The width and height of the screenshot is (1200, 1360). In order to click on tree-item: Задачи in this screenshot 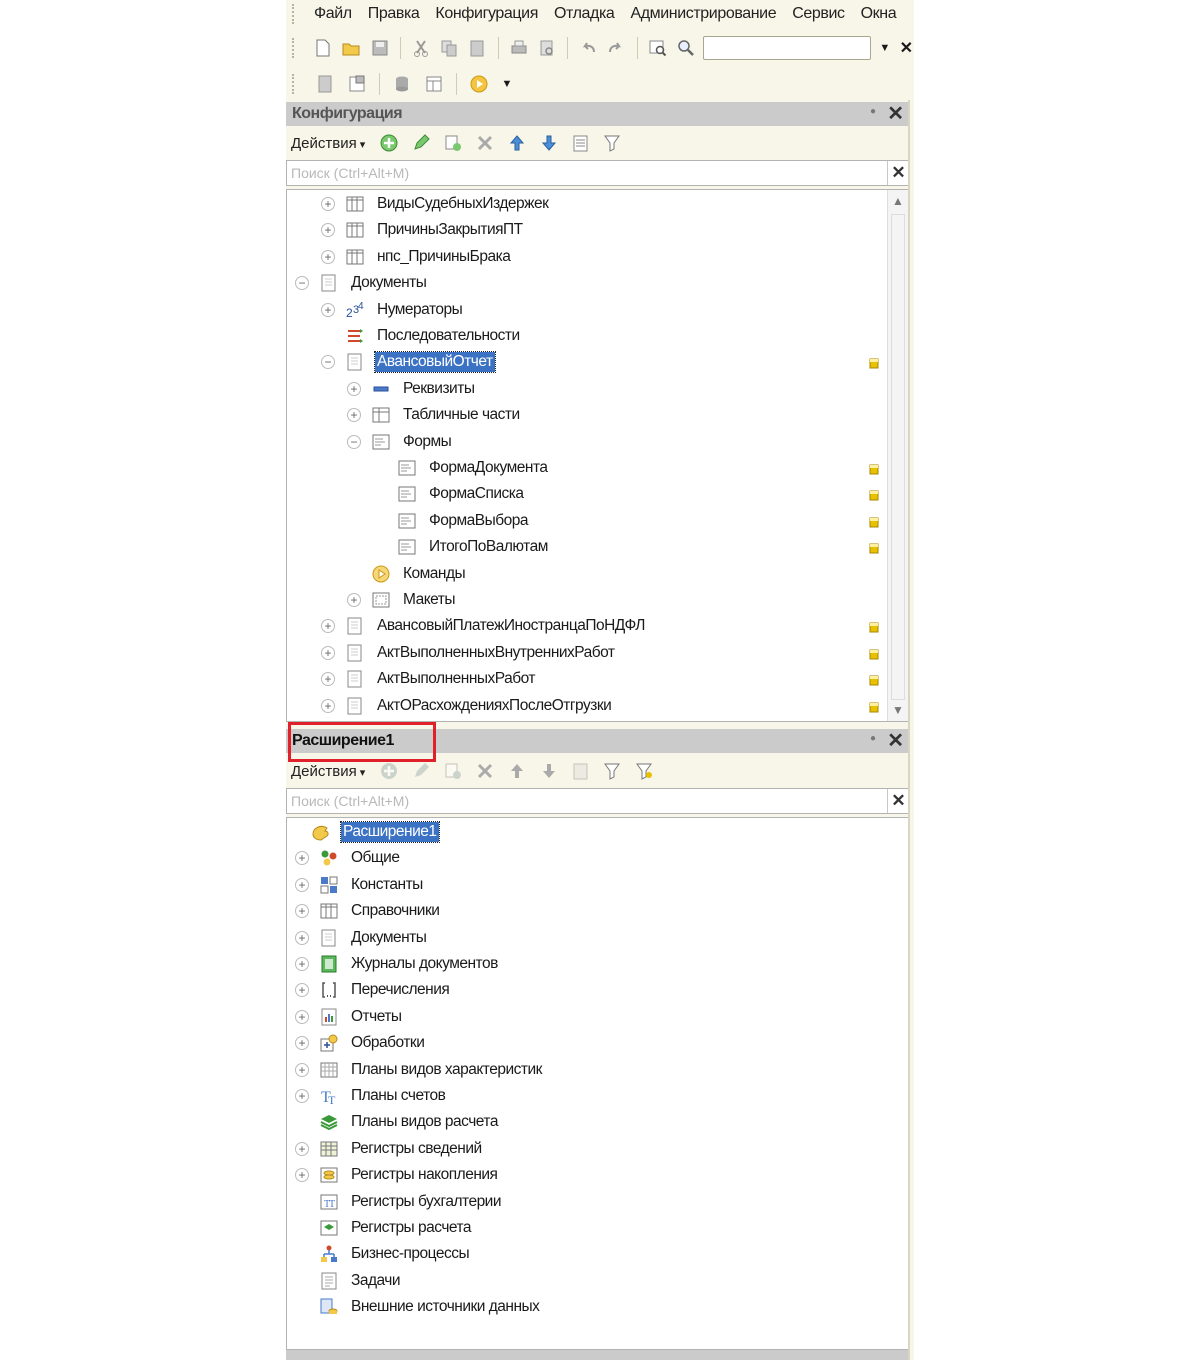, I will do `click(586, 1281)`.